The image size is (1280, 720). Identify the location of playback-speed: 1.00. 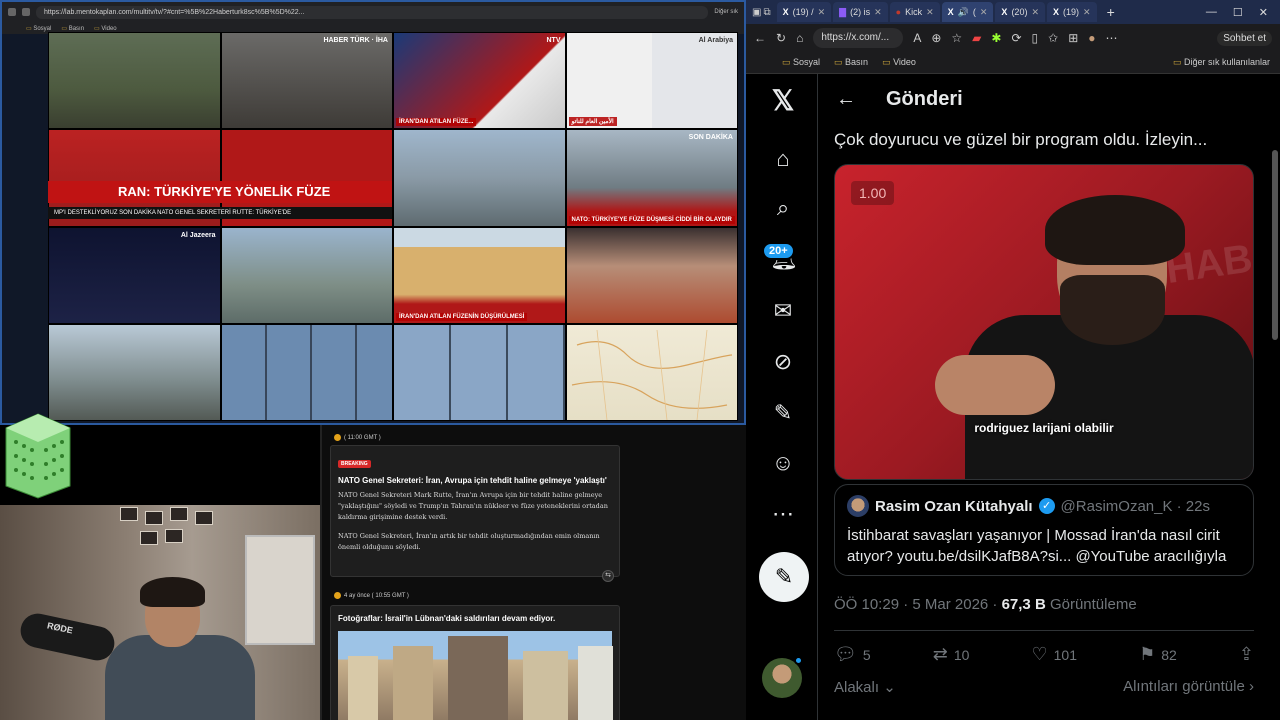
(873, 193).